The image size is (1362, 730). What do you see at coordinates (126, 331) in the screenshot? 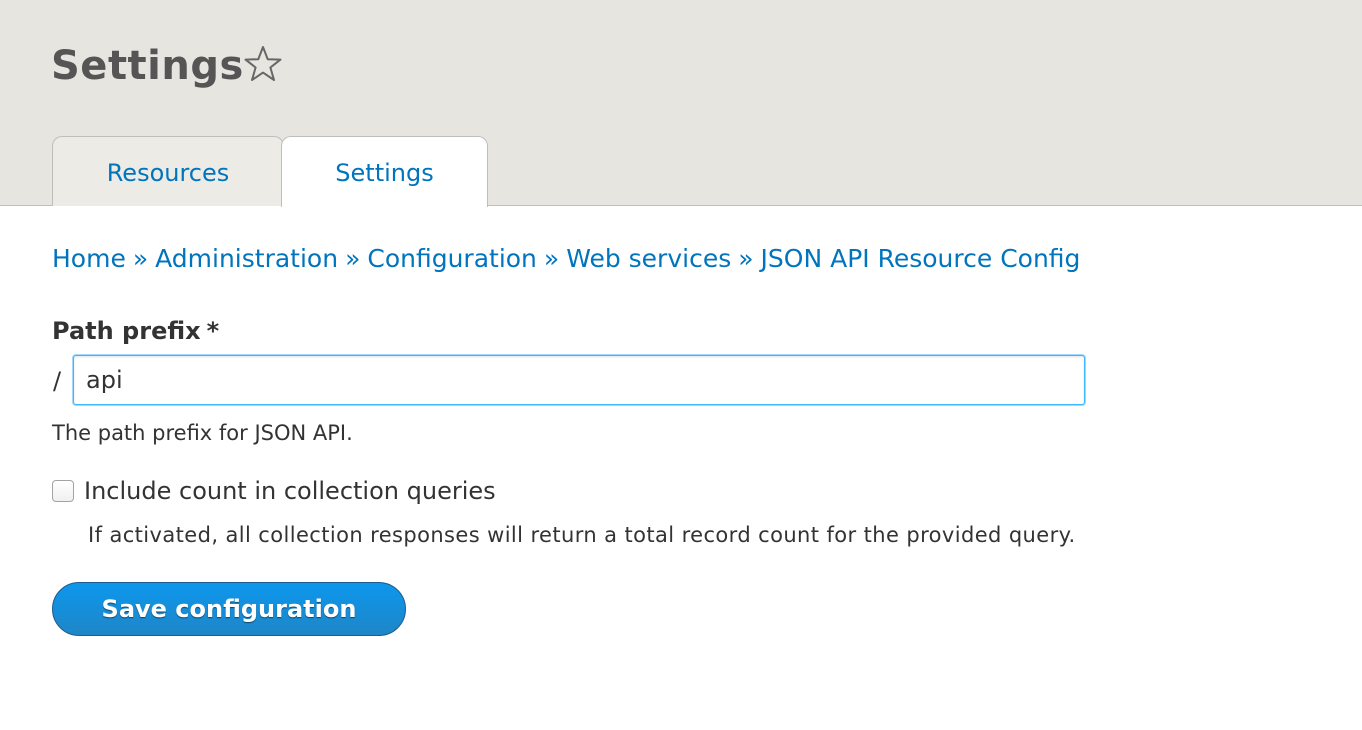
I see `path-prefix-label-text: Path prefix` at bounding box center [126, 331].